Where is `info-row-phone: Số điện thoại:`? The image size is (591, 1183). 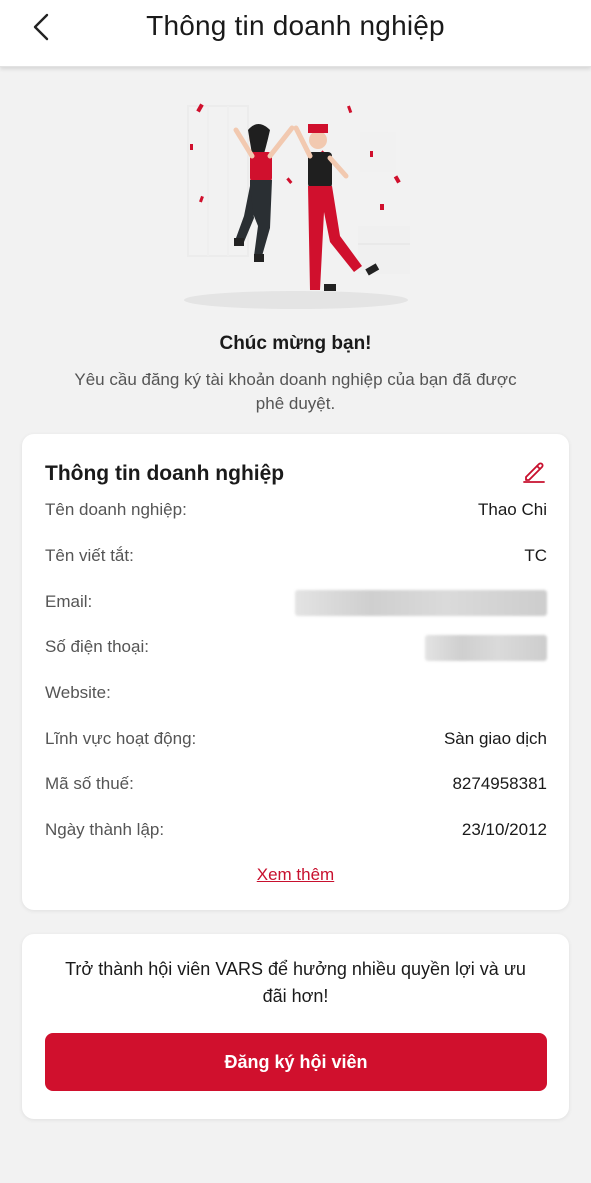
info-row-phone: Số điện thoại: is located at coordinates (296, 648).